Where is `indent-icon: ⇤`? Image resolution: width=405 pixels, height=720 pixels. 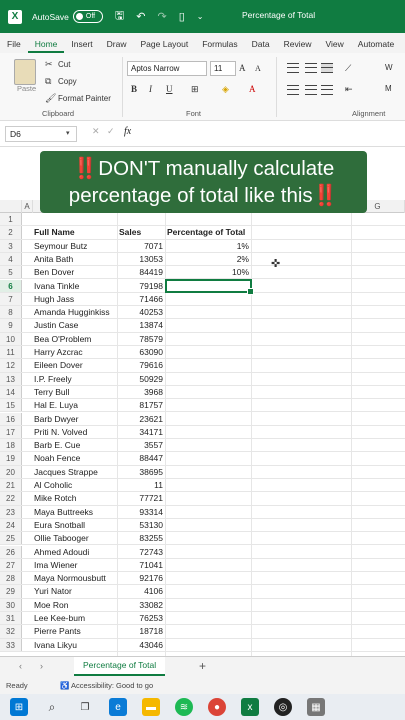
indent-icon: ⇤ is located at coordinates (349, 89).